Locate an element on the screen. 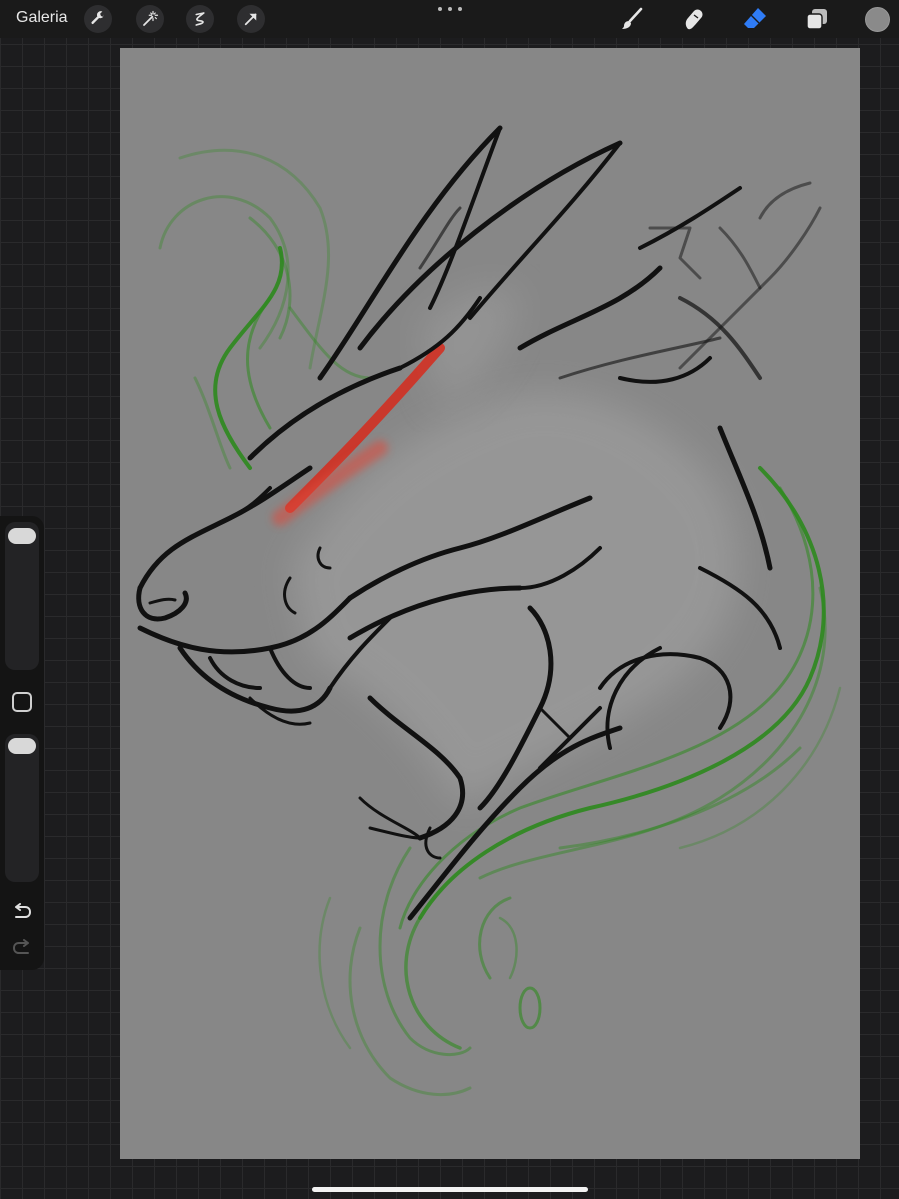  adjustments-button is located at coordinates (150, 19).